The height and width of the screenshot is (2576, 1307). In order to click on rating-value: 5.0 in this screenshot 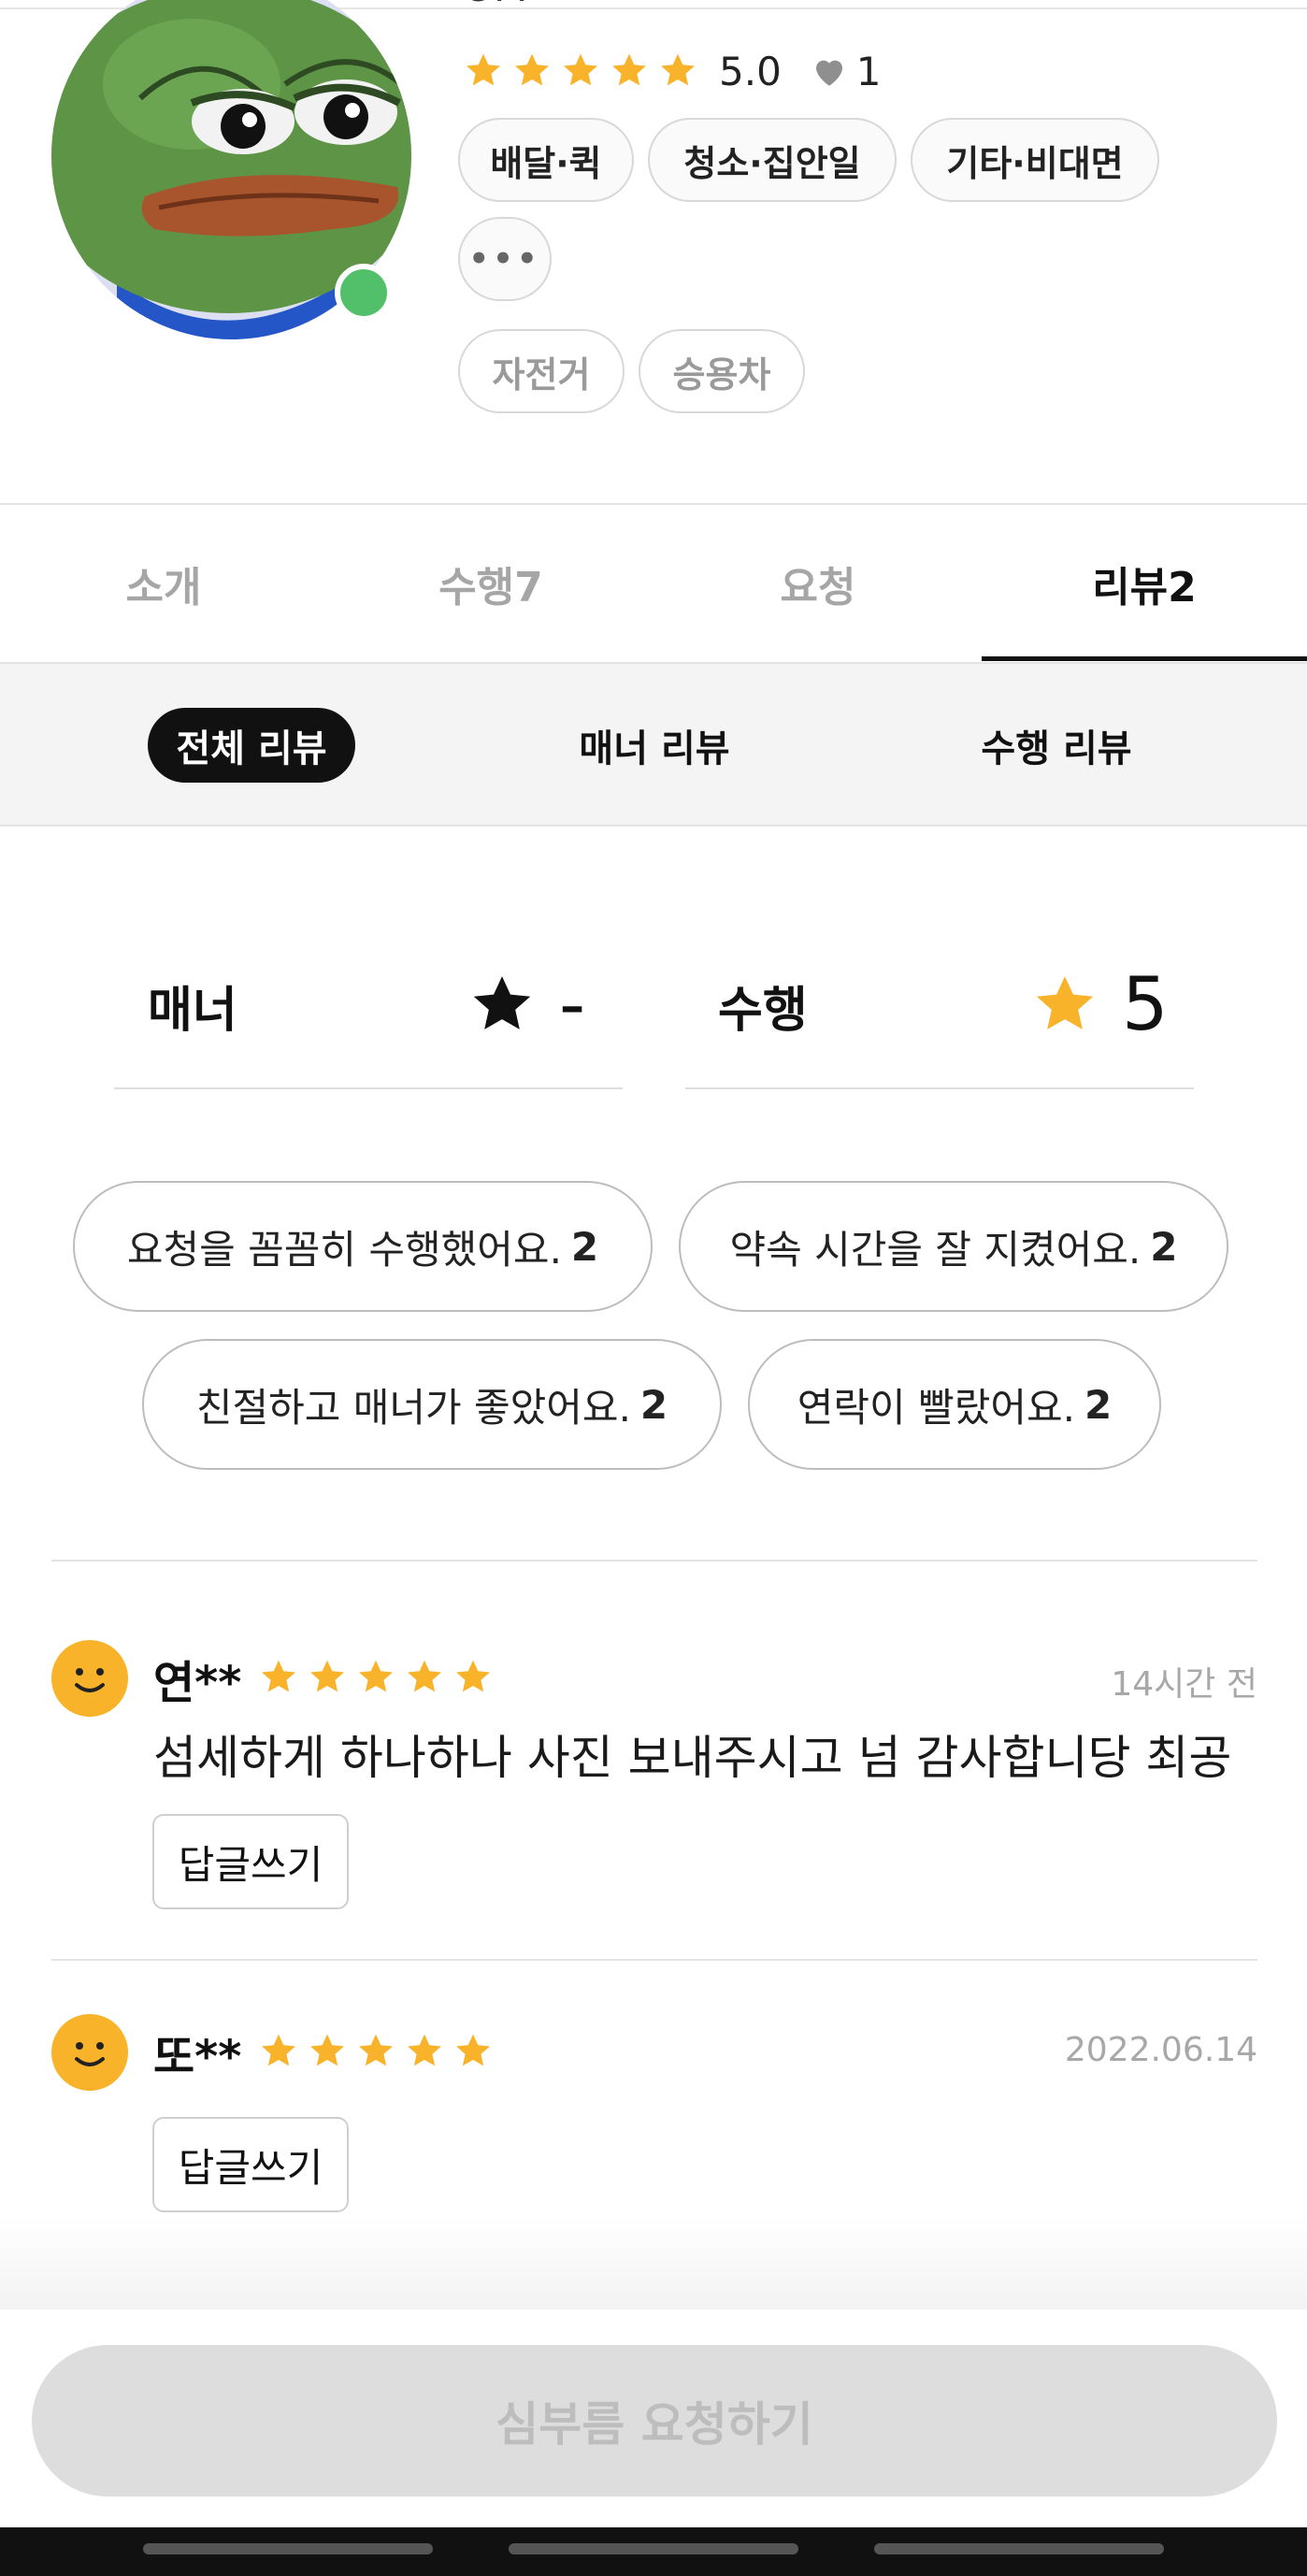, I will do `click(750, 71)`.